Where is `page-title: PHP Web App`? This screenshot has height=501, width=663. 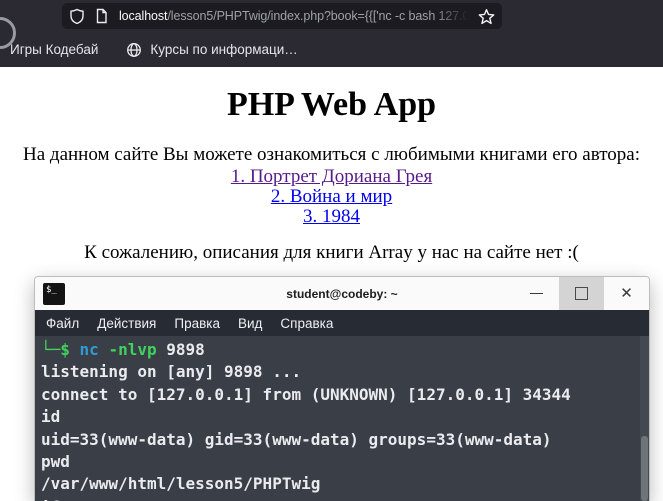
page-title: PHP Web App is located at coordinates (331, 104).